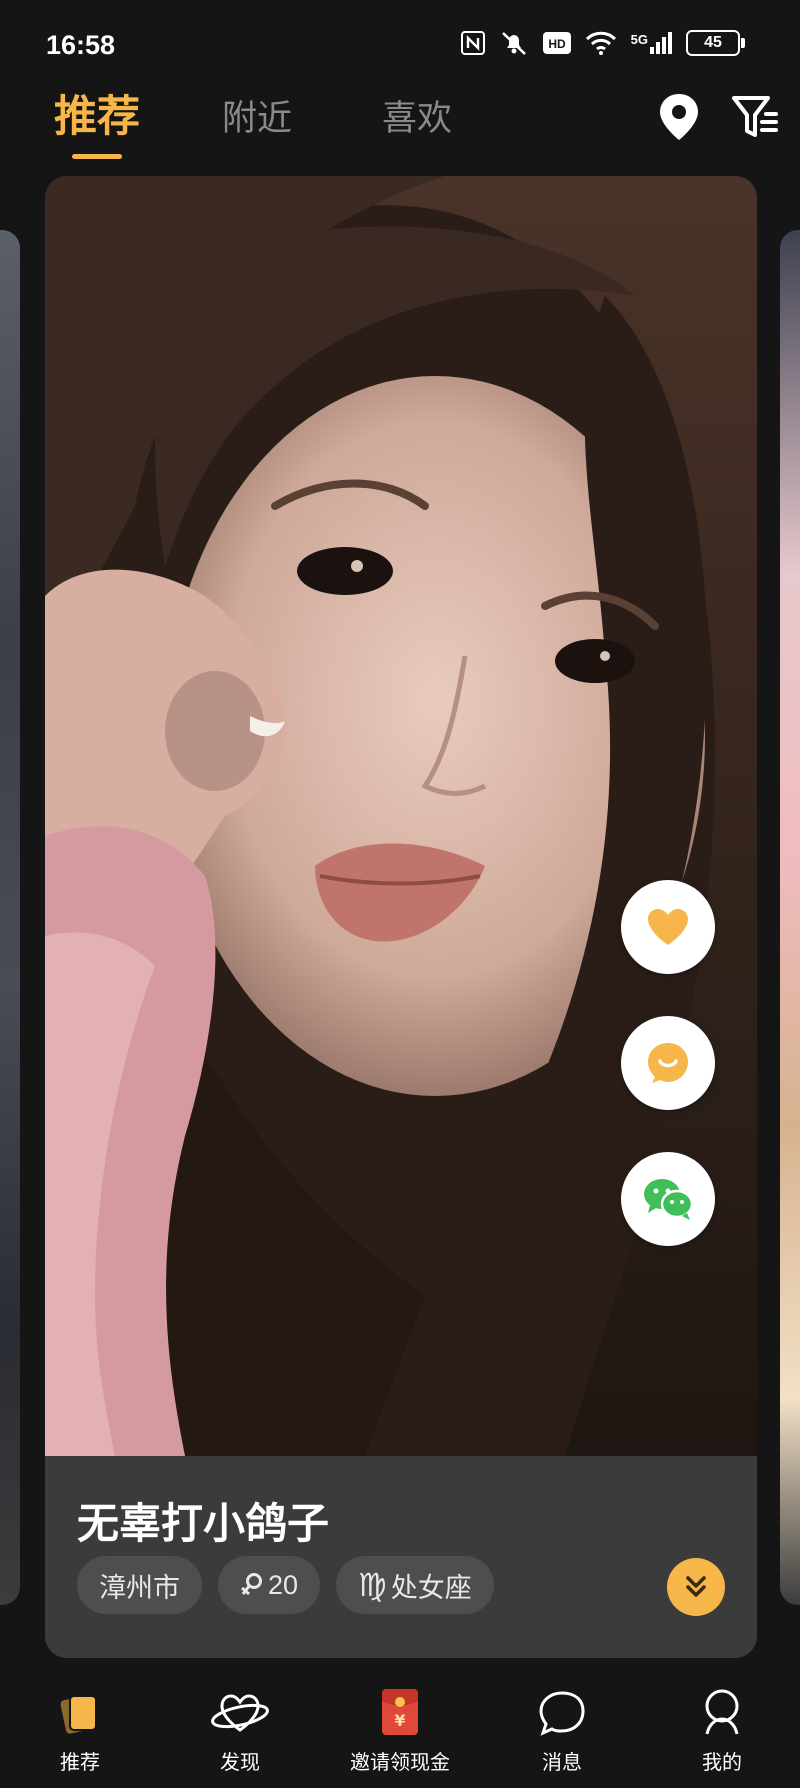 This screenshot has width=800, height=1788. I want to click on age-label: 20, so click(283, 1584).